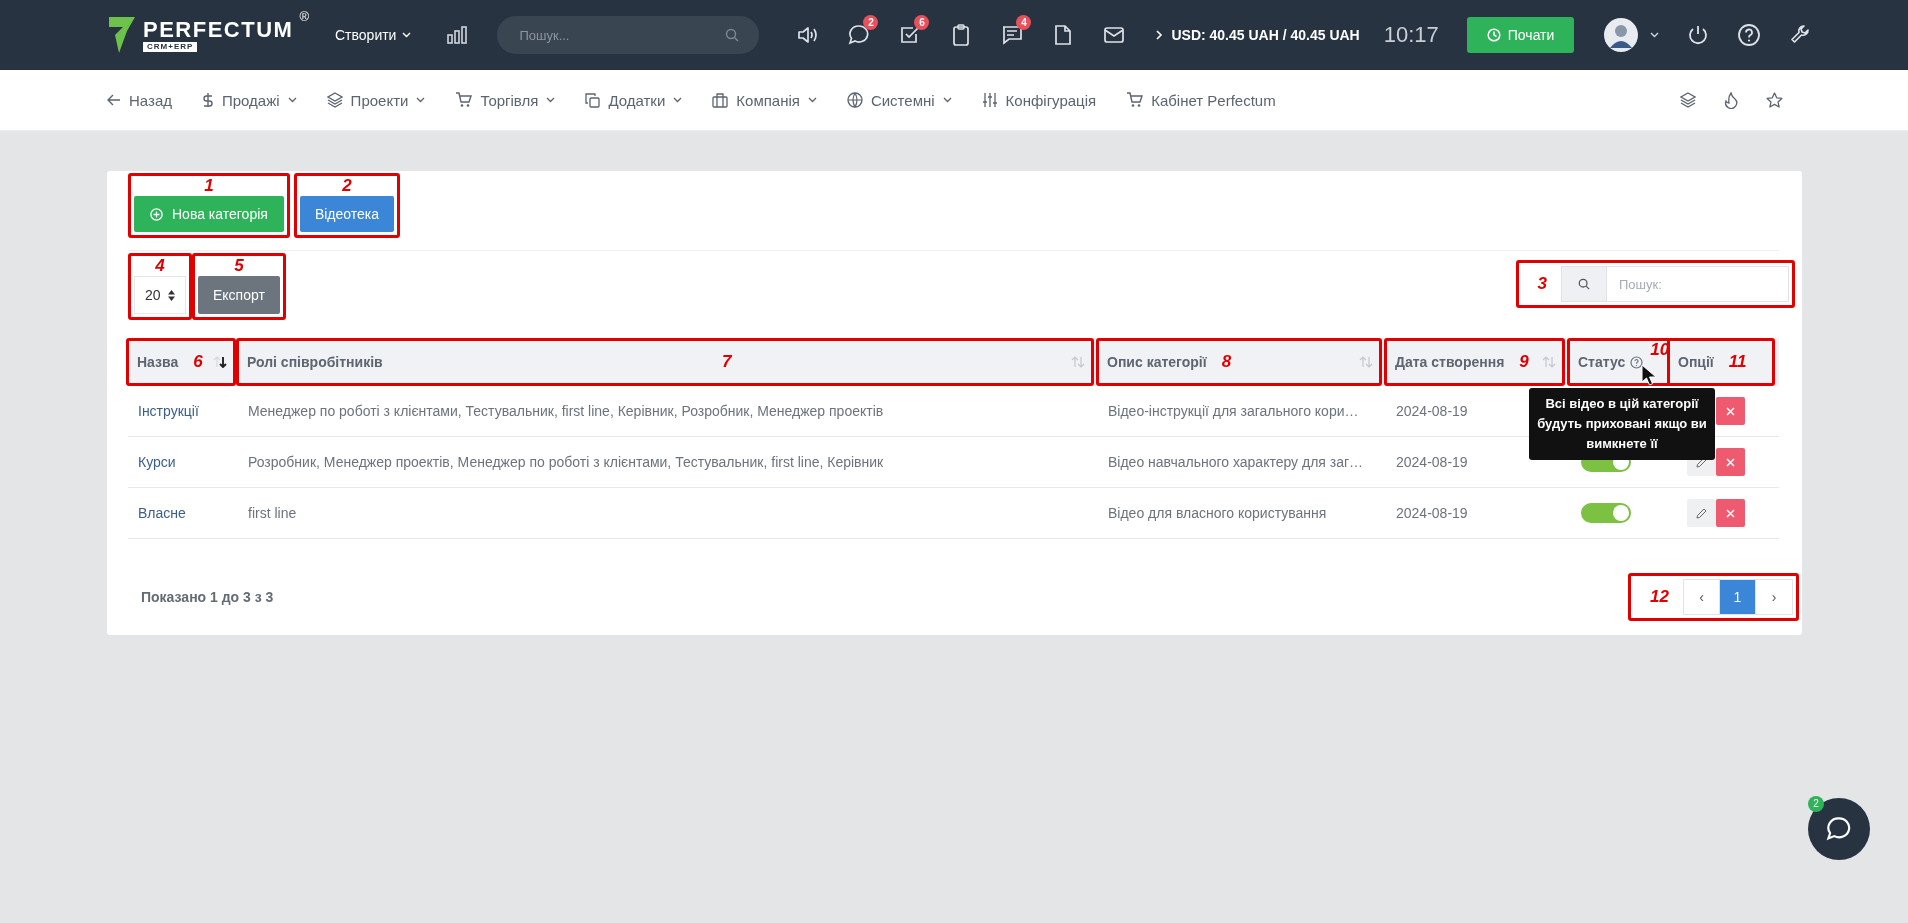  What do you see at coordinates (239, 295) in the screenshot?
I see `export-button: Експорт` at bounding box center [239, 295].